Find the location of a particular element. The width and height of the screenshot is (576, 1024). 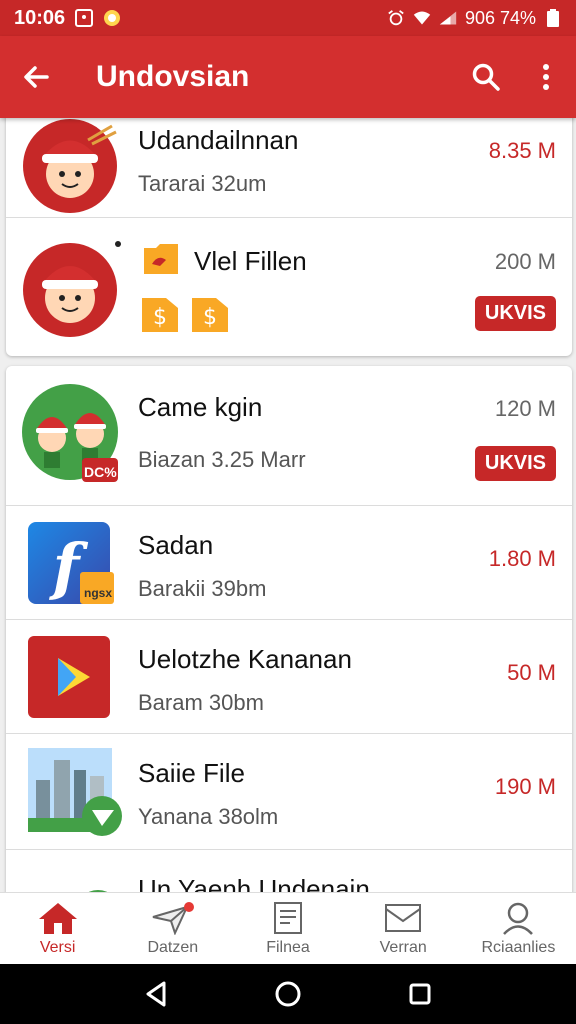

document-icon is located at coordinates (288, 917).